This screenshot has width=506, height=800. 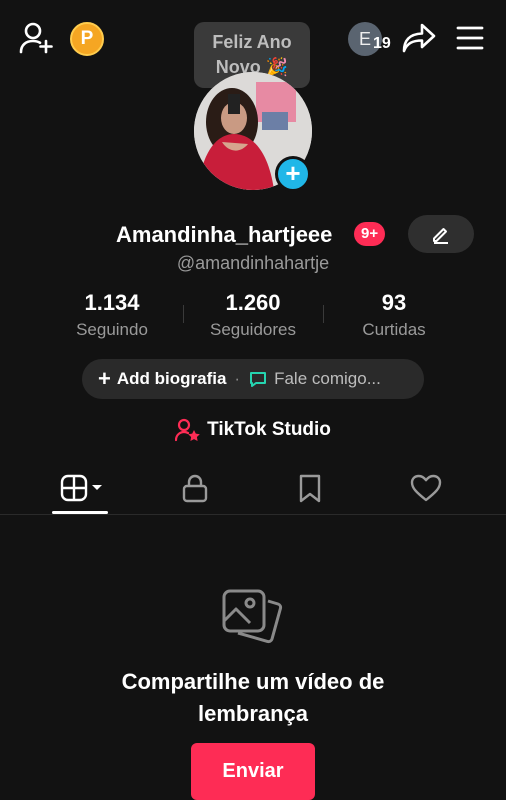 I want to click on stat-followers: 1.260 Seguidores, so click(x=253, y=315).